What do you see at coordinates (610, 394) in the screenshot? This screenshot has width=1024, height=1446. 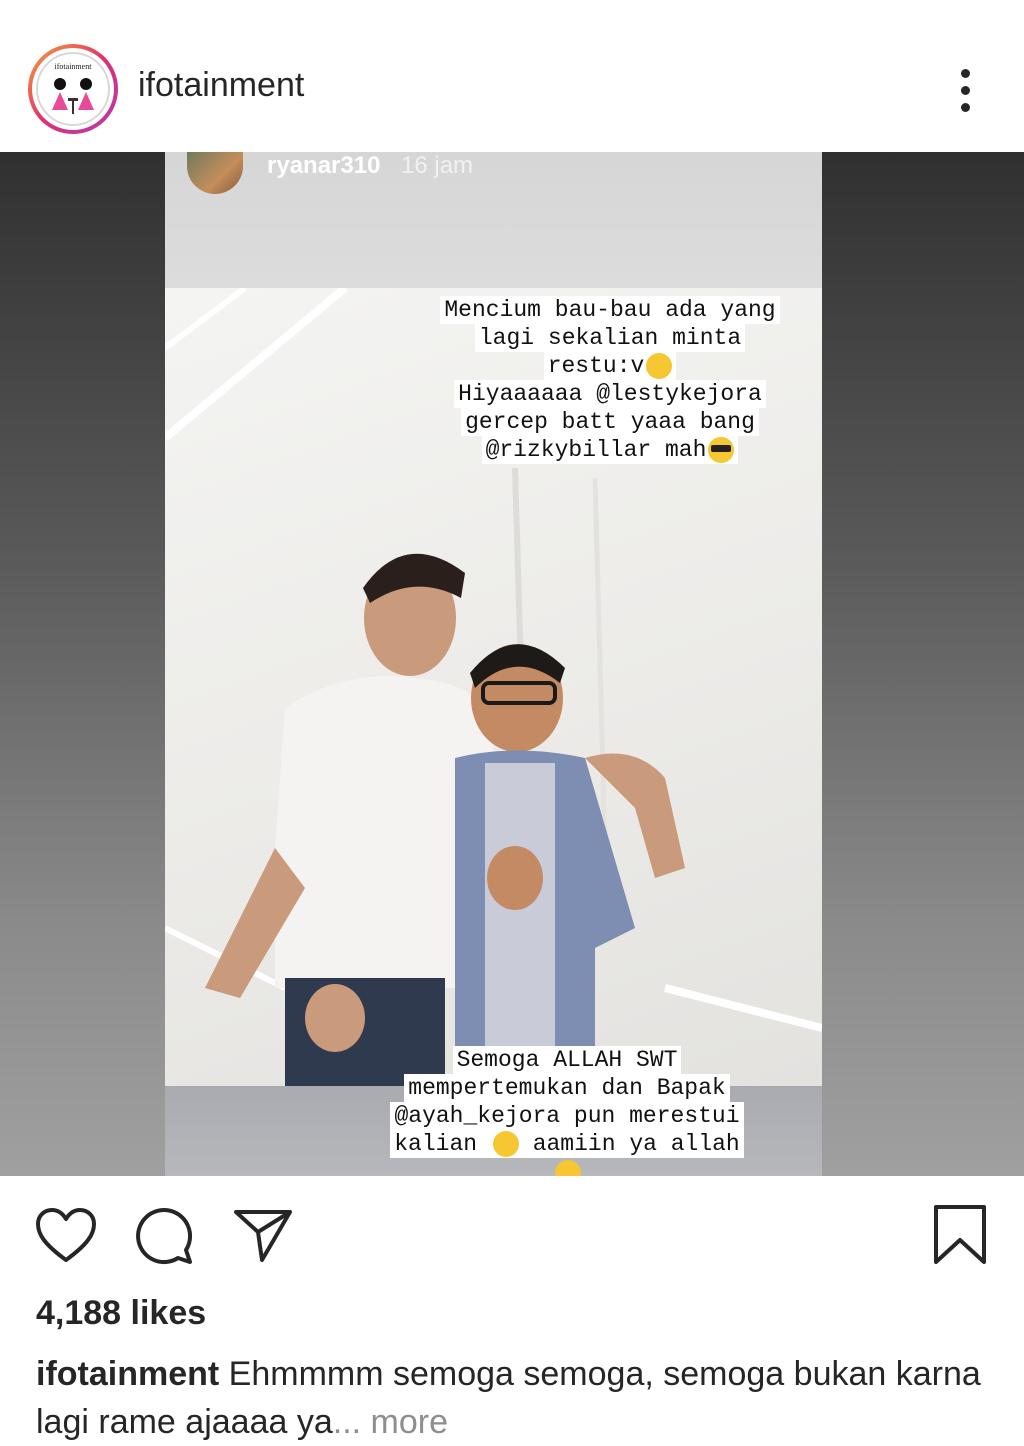 I see `caption-line: Hiyaaaaaa @lestykejora` at bounding box center [610, 394].